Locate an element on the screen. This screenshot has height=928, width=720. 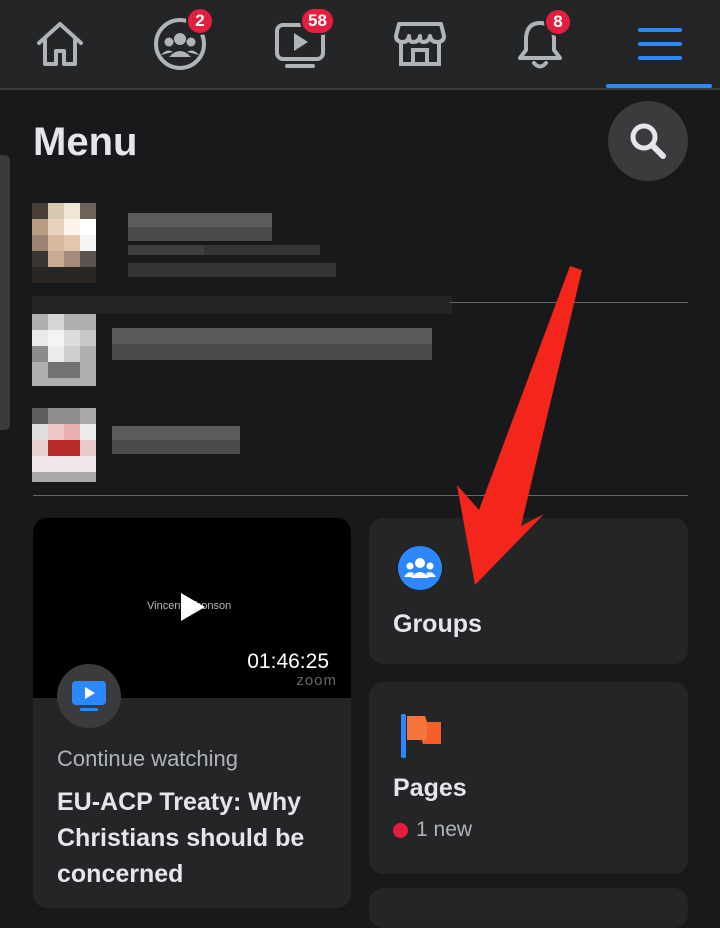
groups-card: Groups is located at coordinates (528, 591).